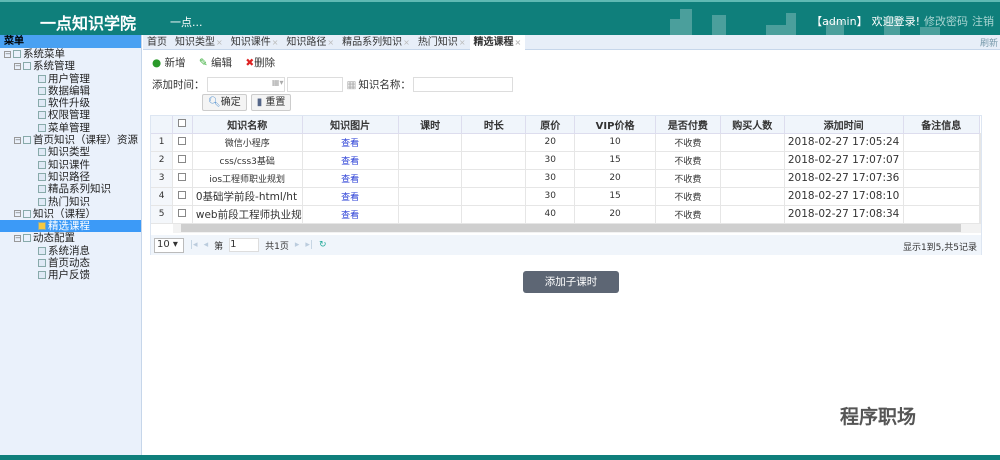  Describe the element at coordinates (42, 201) in the screenshot. I see `page-icon` at that location.